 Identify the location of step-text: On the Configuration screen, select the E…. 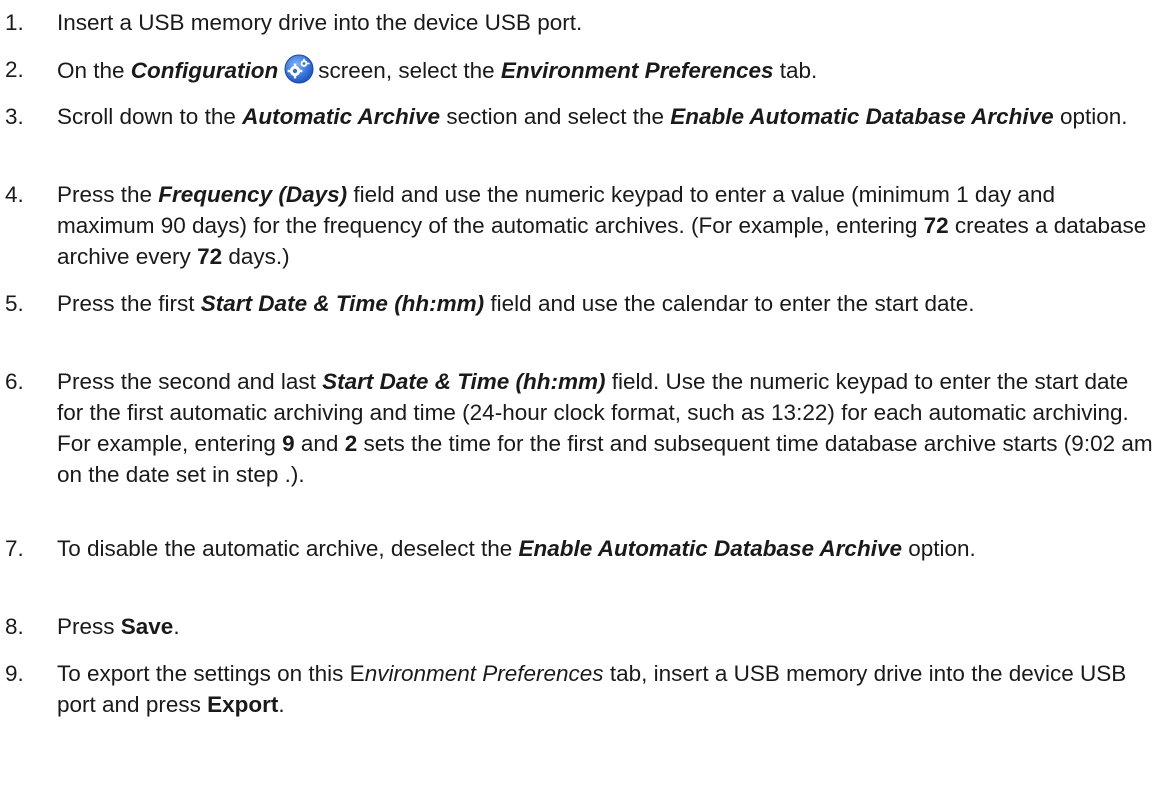
(606, 73).